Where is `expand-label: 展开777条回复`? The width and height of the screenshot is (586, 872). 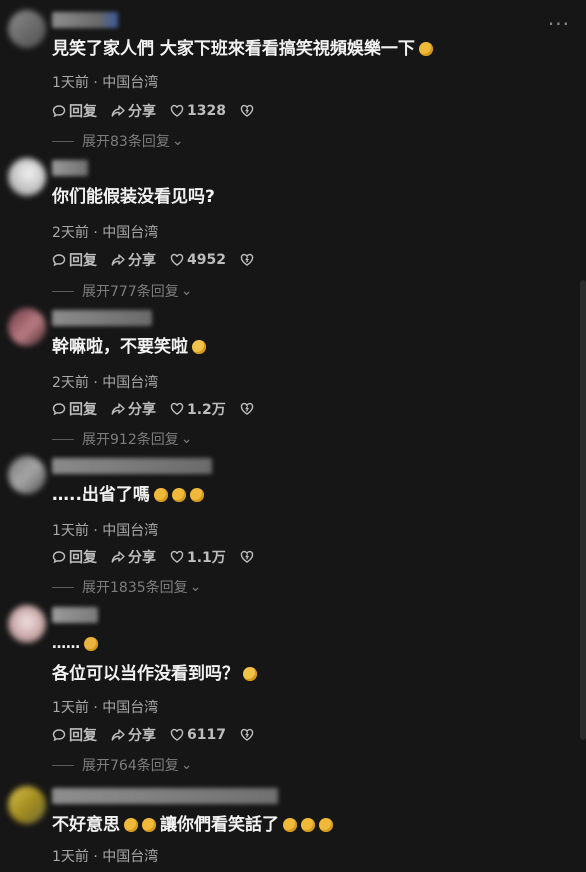 expand-label: 展开777条回复 is located at coordinates (130, 292).